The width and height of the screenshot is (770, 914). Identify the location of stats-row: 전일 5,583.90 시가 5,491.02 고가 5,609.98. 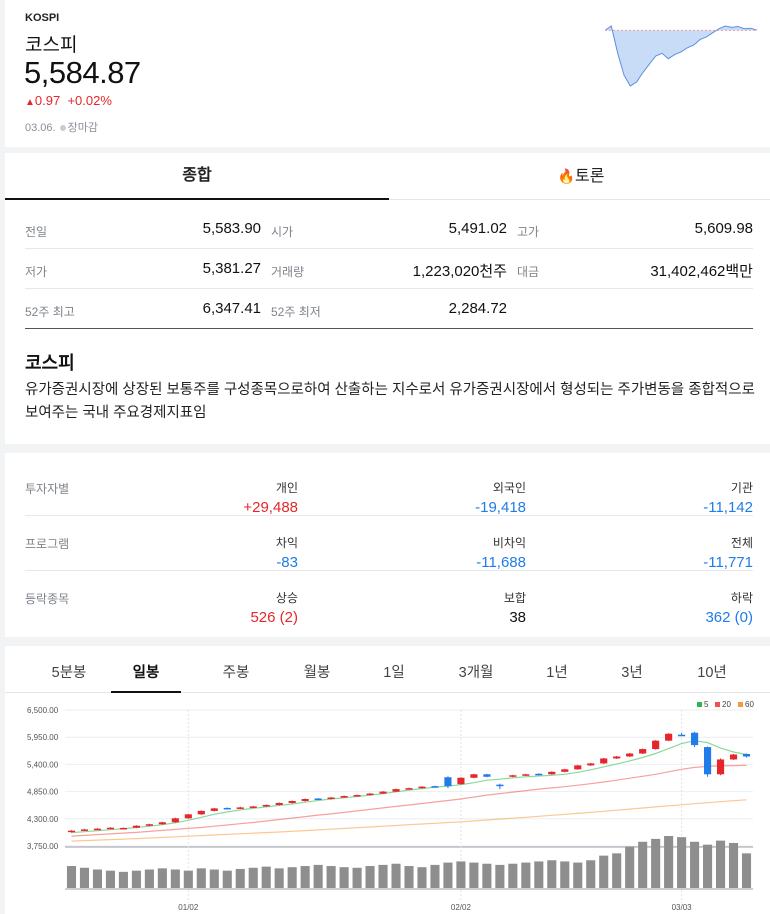
(389, 229).